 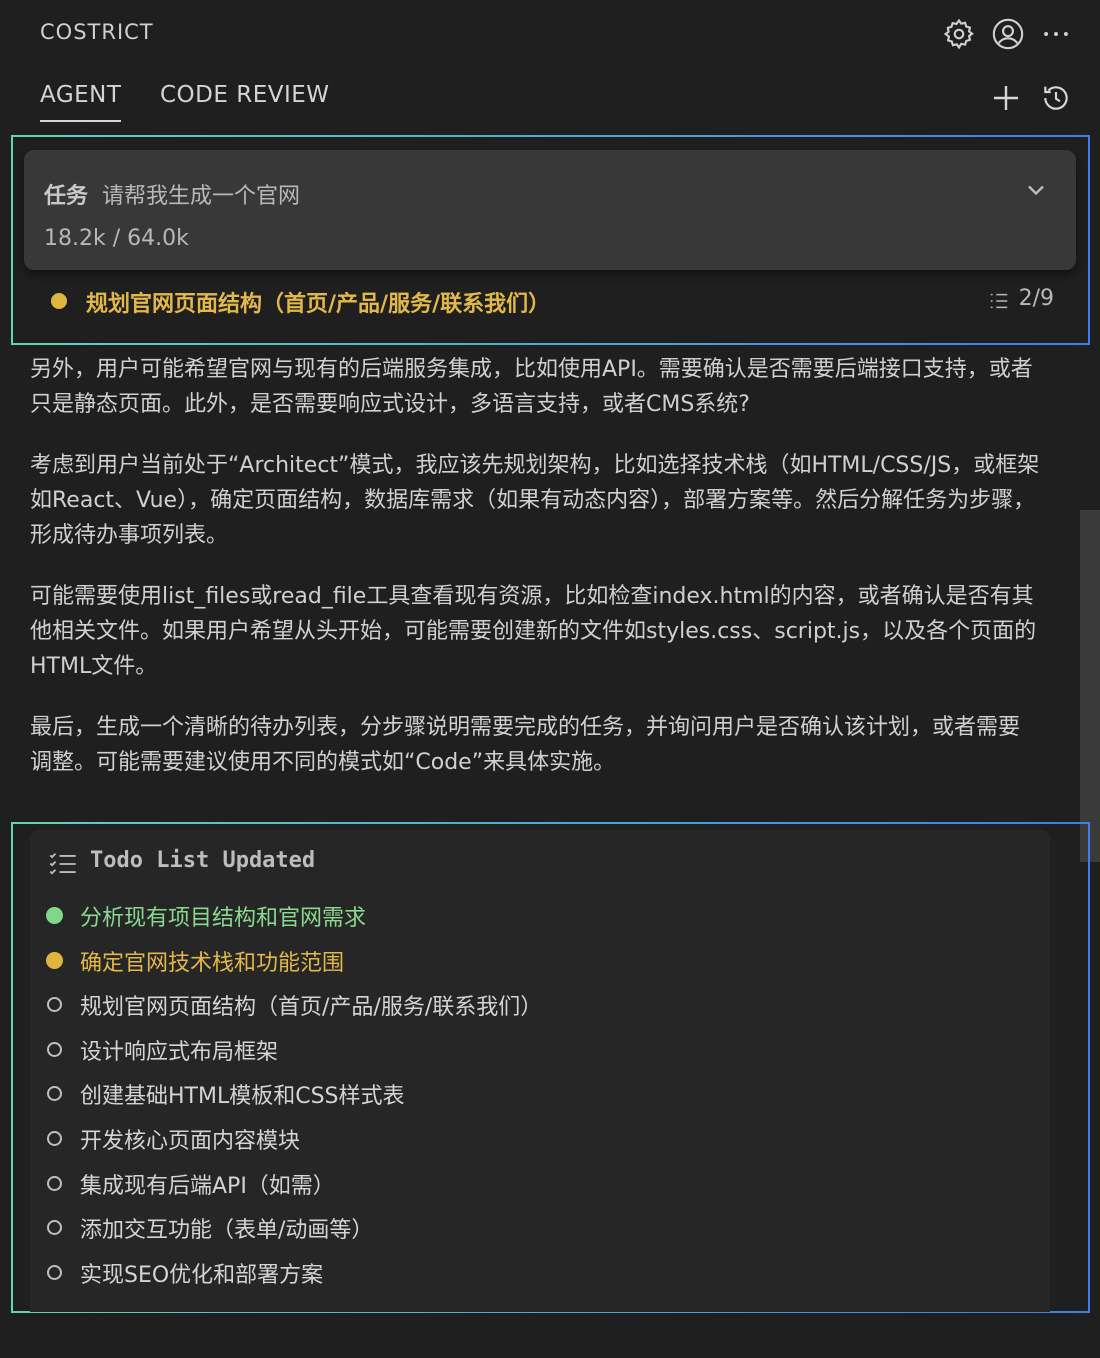 I want to click on step-progress: 2/9, so click(x=1036, y=298).